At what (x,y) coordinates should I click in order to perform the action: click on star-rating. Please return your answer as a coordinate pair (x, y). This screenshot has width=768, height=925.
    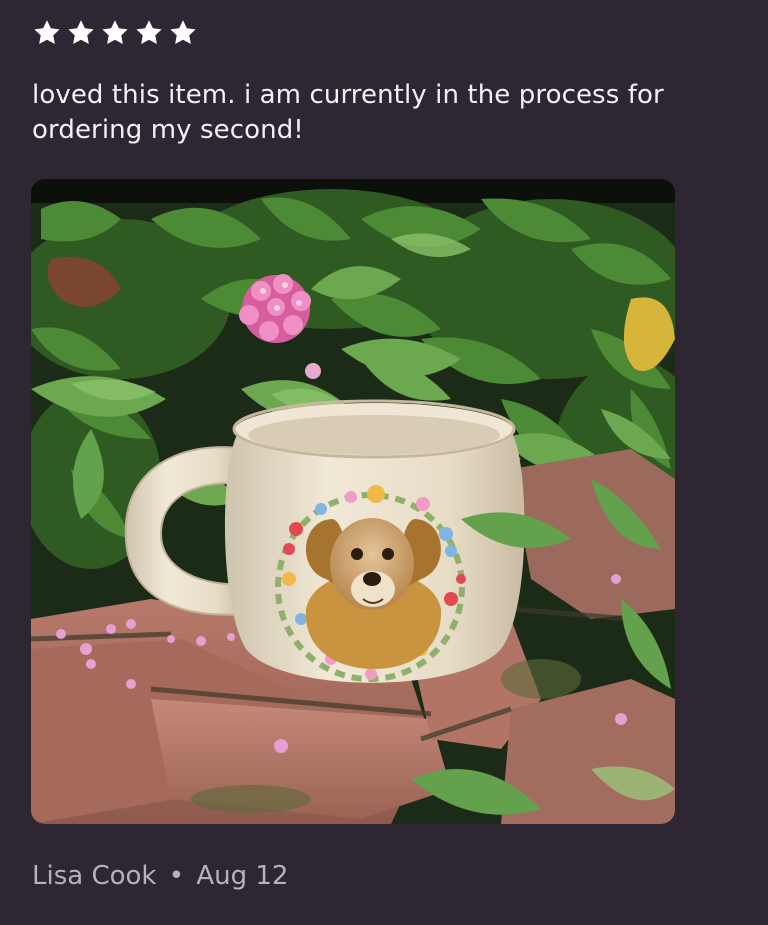
    Looking at the image, I should click on (115, 33).